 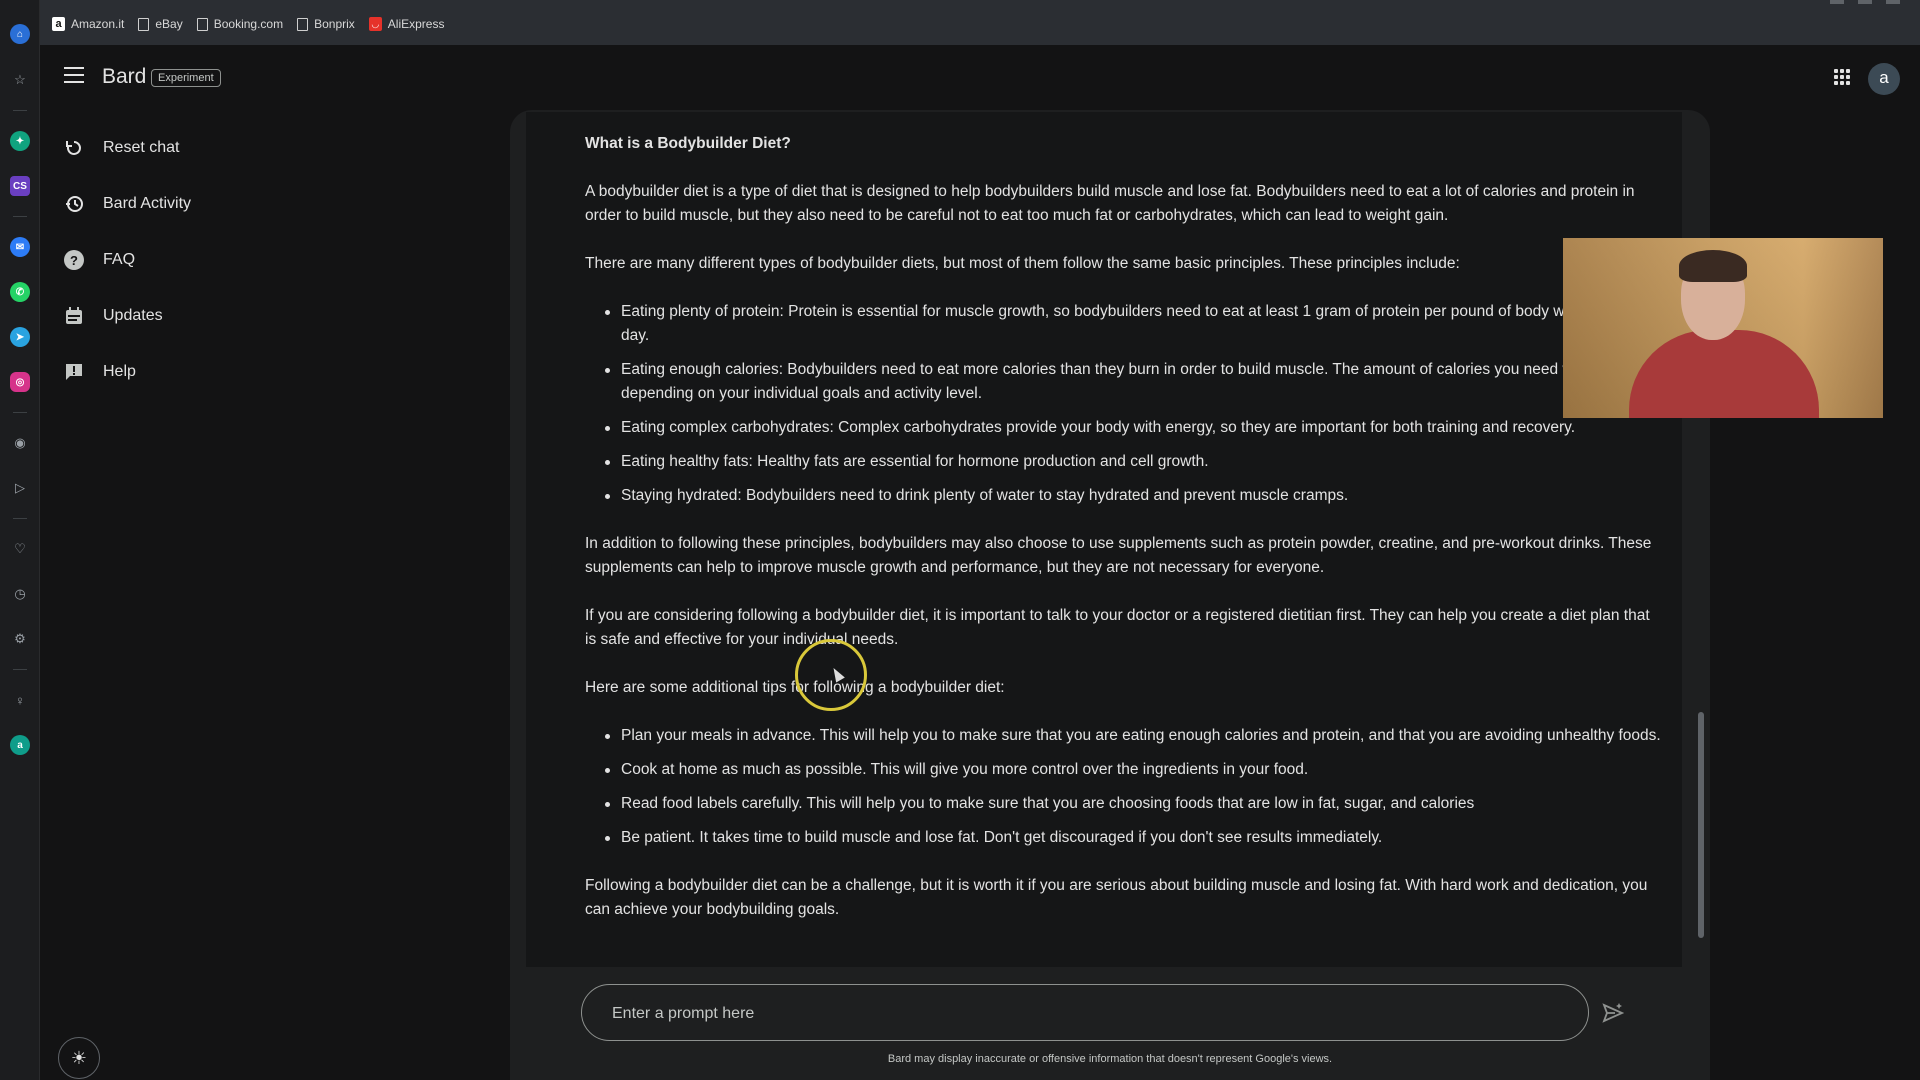 I want to click on bookmark-booking: Booking.com, so click(x=240, y=24).